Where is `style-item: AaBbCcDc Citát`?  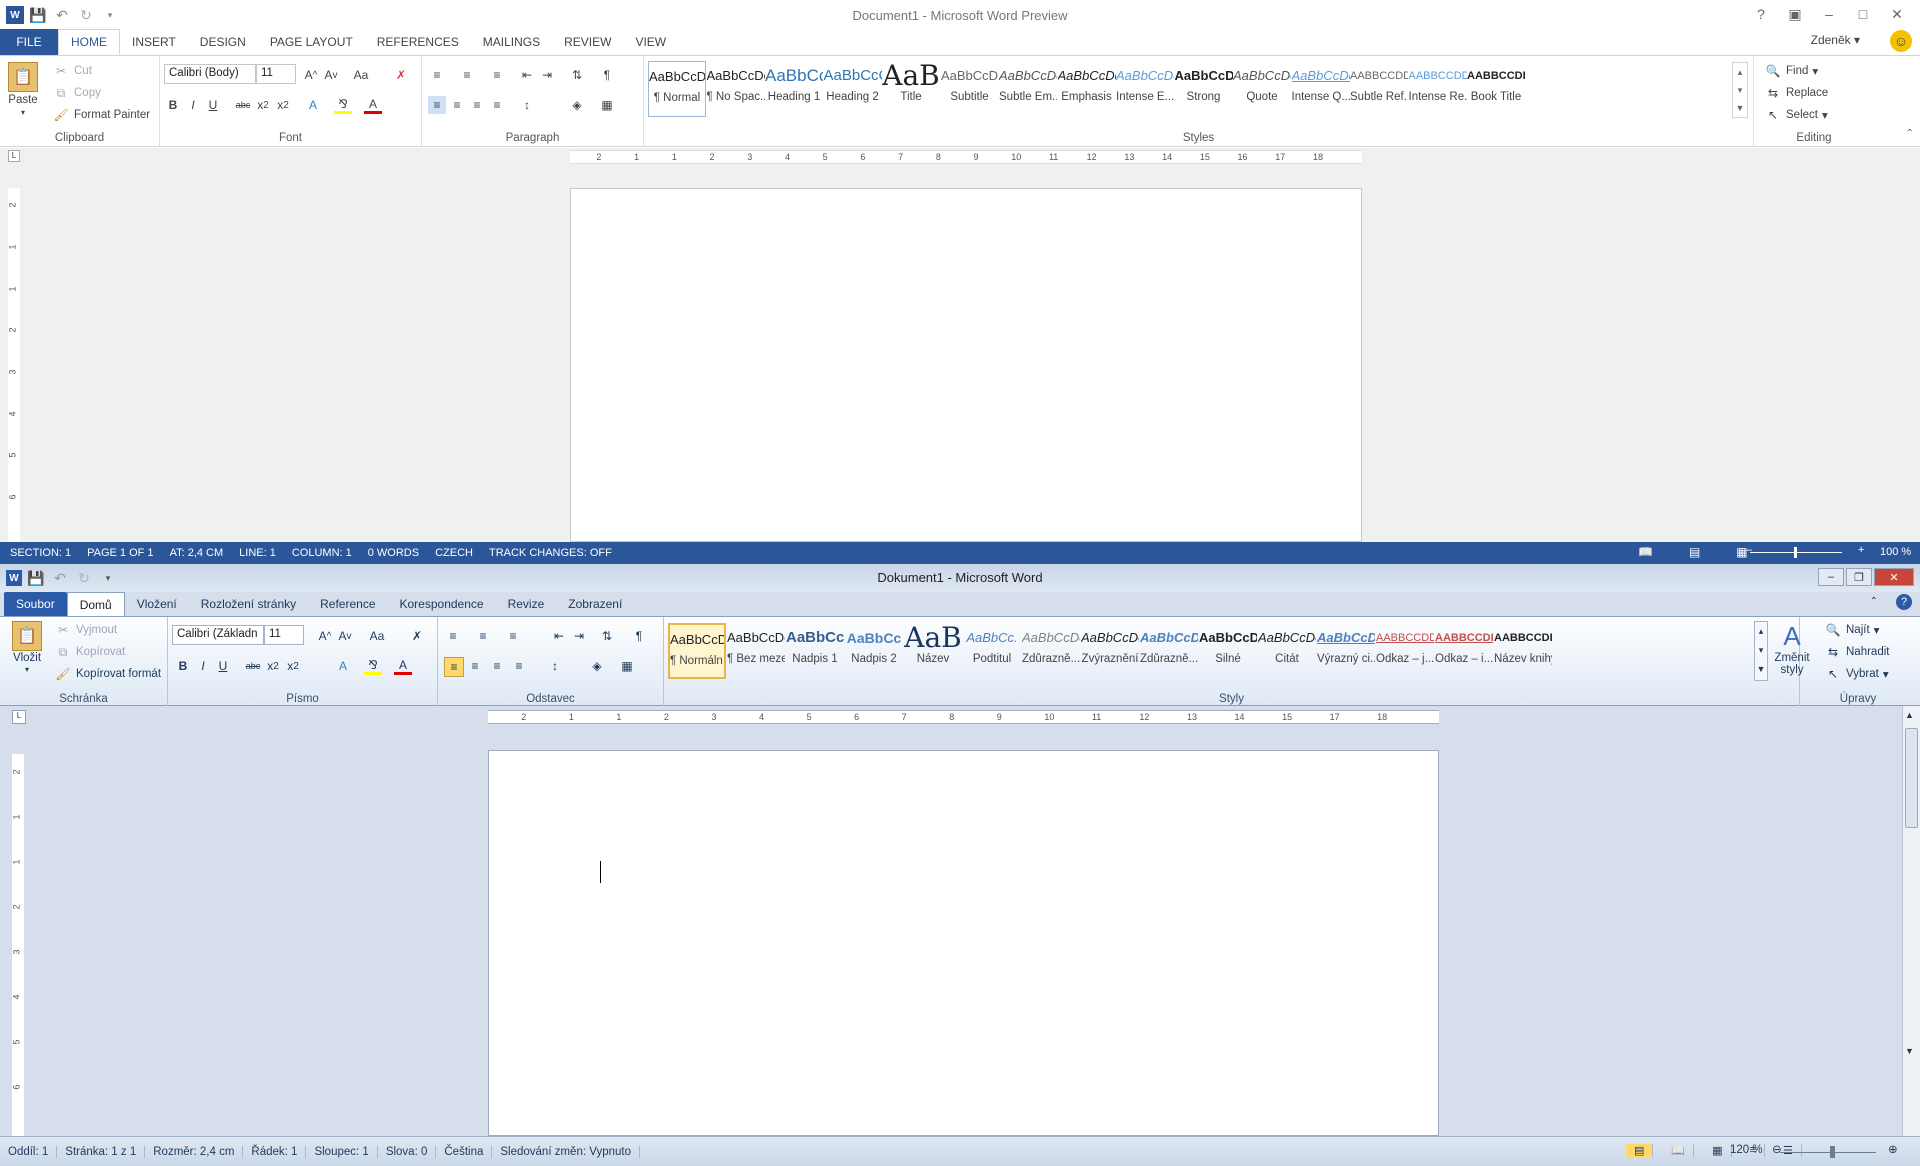 style-item: AaBbCcDc Citát is located at coordinates (1287, 651).